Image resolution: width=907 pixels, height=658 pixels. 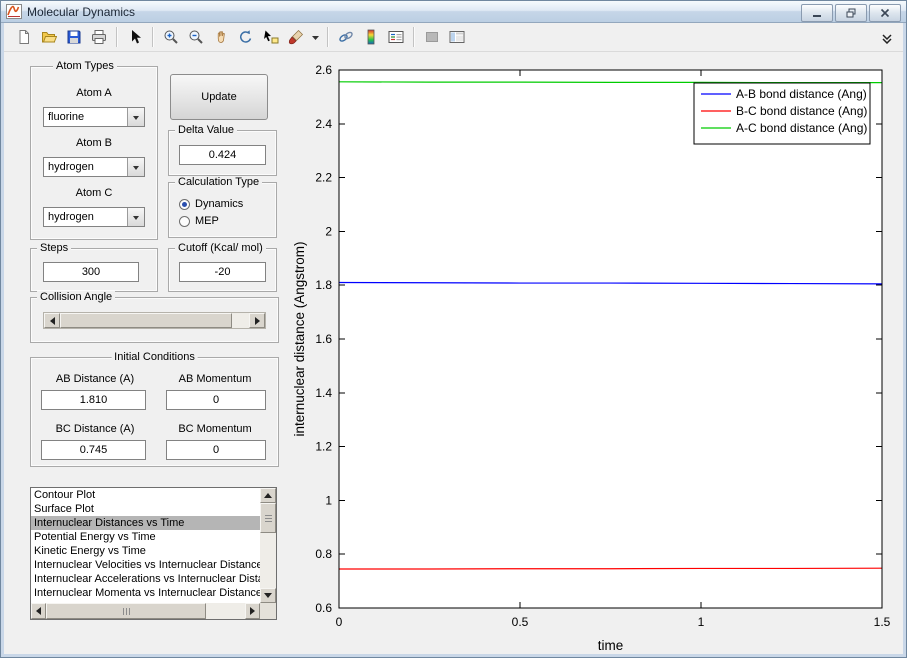 What do you see at coordinates (54, 248) in the screenshot?
I see `steps-title: Steps` at bounding box center [54, 248].